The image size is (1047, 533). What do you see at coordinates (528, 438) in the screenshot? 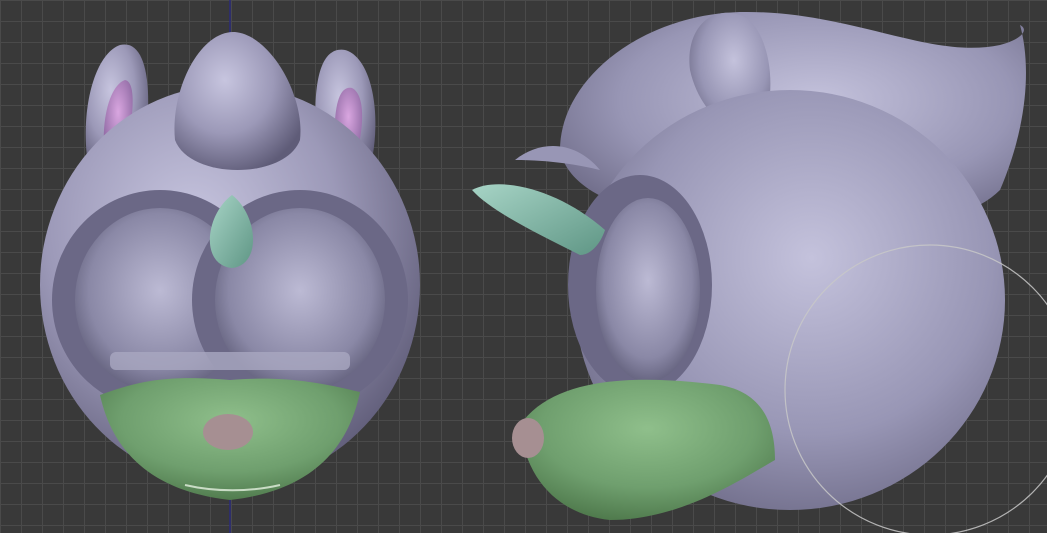
I see `side-nose` at bounding box center [528, 438].